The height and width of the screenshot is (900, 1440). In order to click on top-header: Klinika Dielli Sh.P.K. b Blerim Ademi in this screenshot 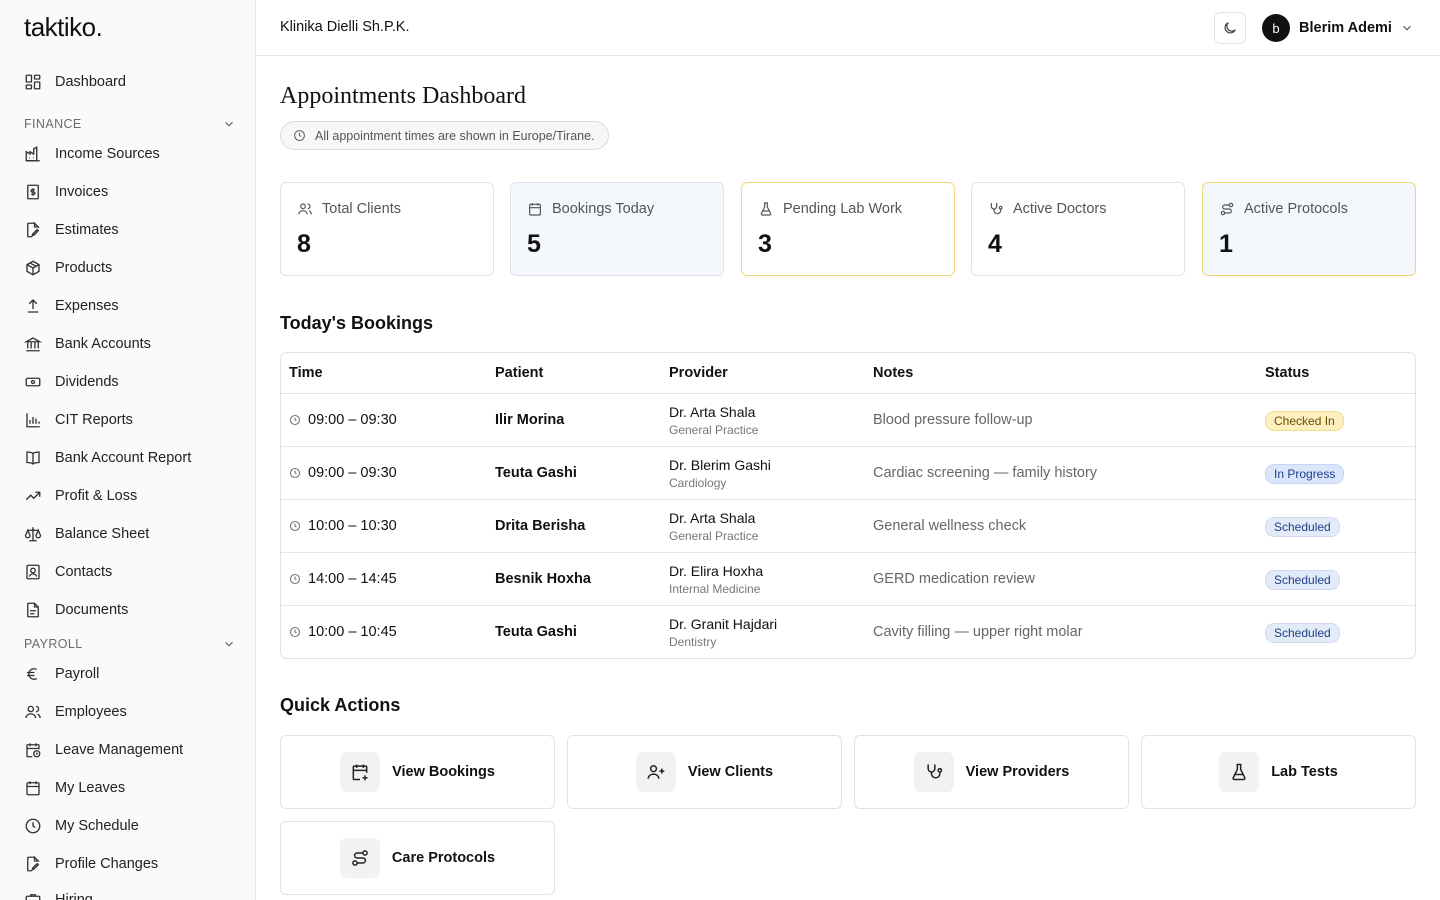, I will do `click(848, 28)`.